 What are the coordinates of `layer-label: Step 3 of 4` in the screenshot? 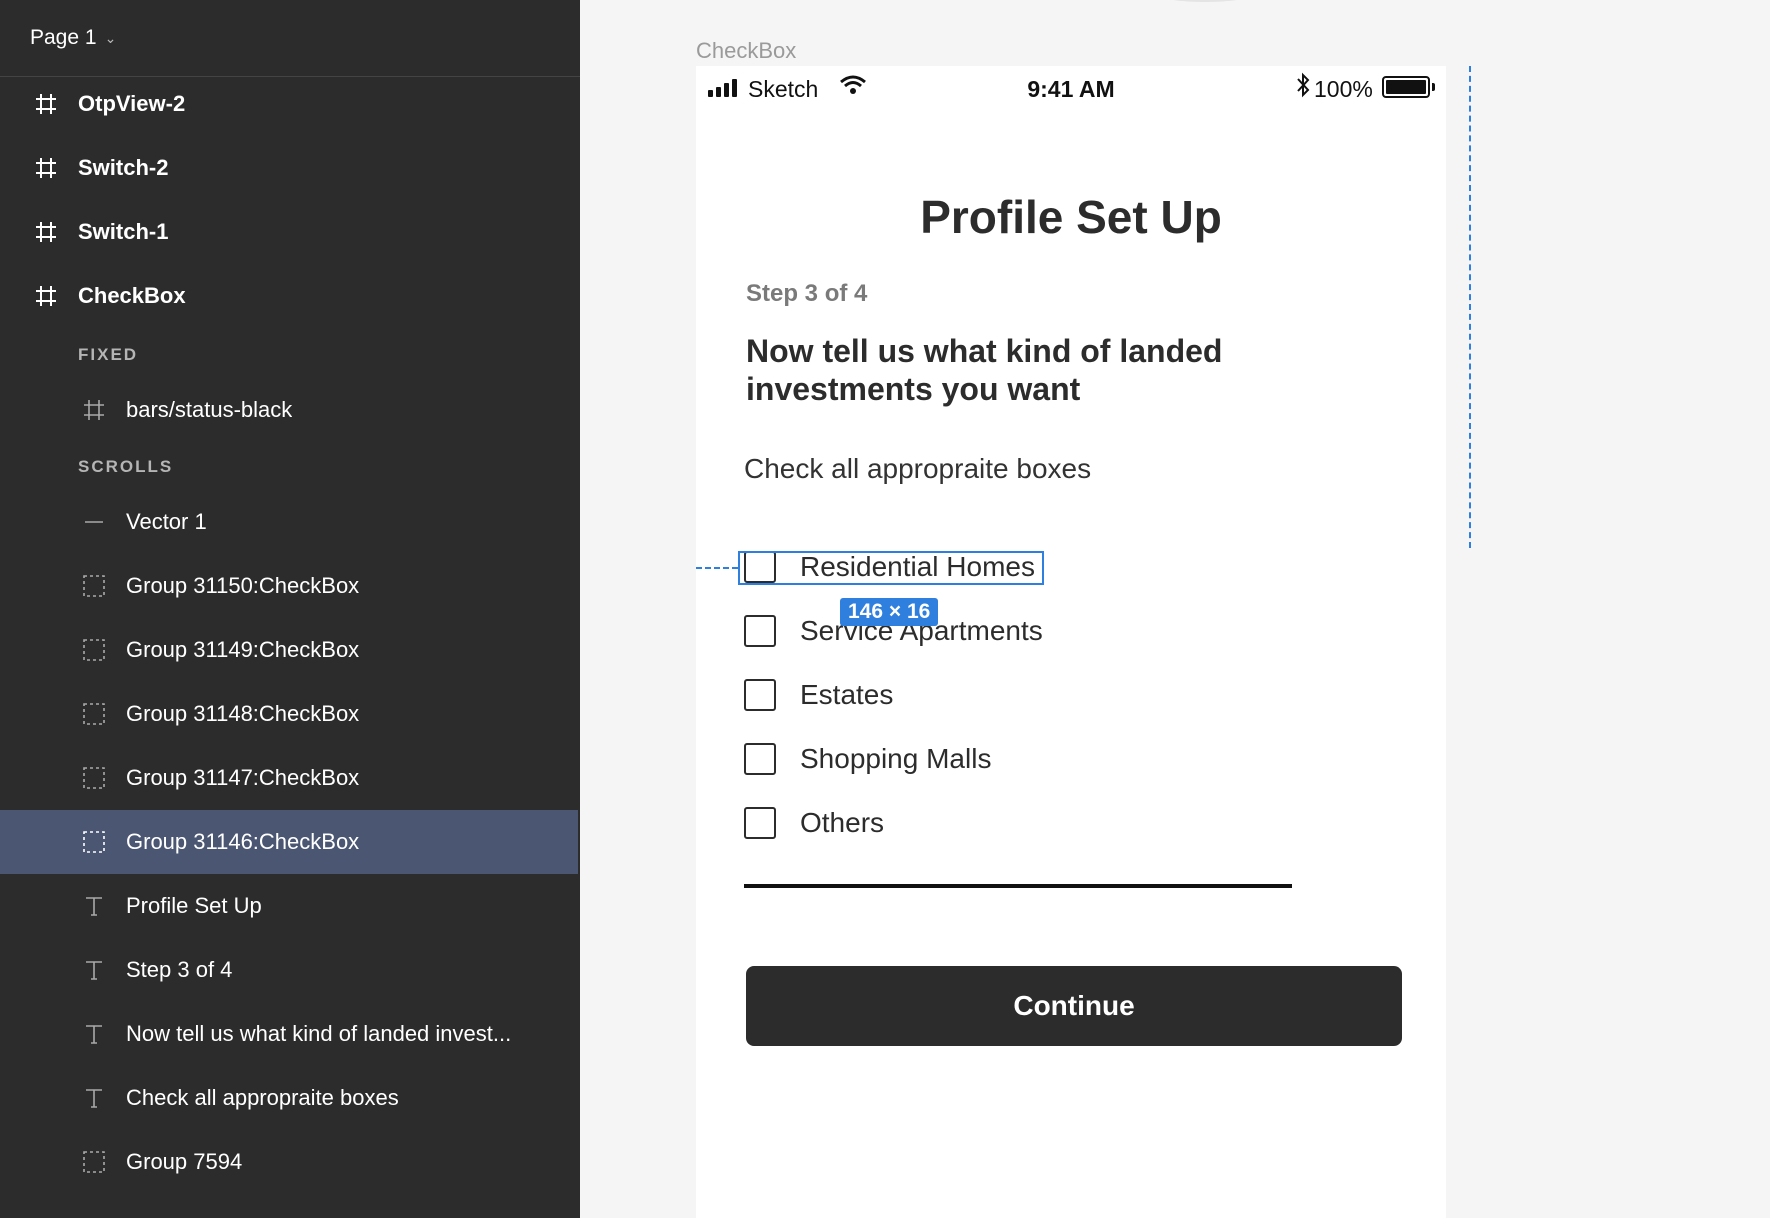 It's located at (179, 969).